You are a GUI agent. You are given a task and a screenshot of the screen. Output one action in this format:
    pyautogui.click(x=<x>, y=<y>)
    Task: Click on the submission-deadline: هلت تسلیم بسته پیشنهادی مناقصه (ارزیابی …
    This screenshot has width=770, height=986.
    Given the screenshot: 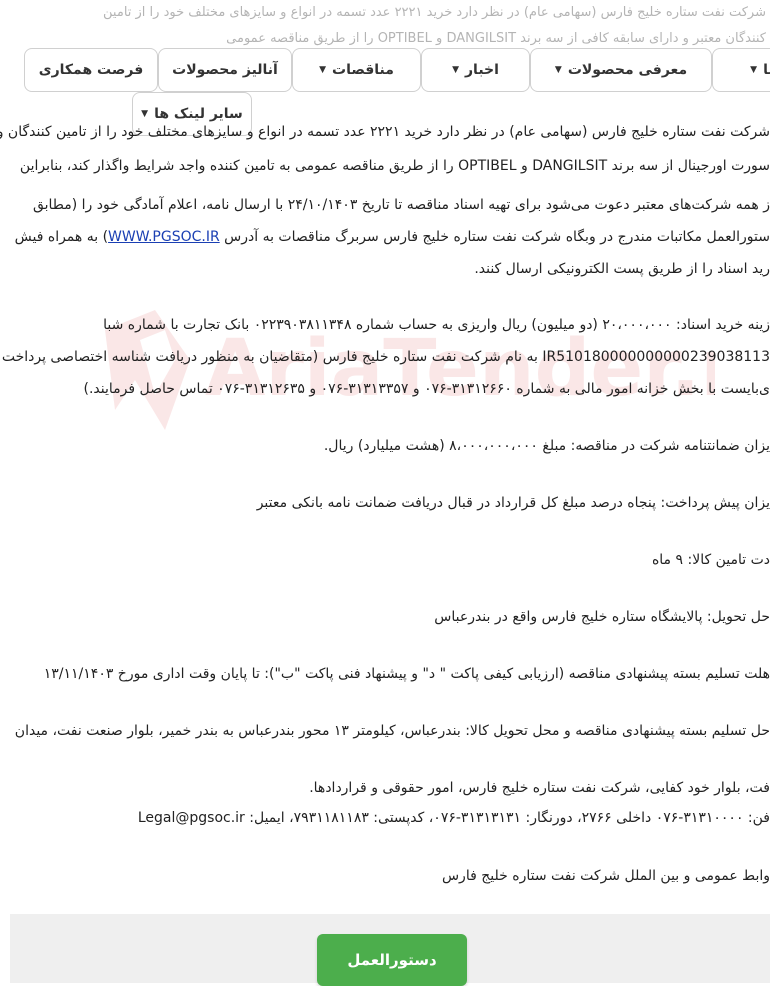 What is the action you would take?
    pyautogui.click(x=407, y=674)
    